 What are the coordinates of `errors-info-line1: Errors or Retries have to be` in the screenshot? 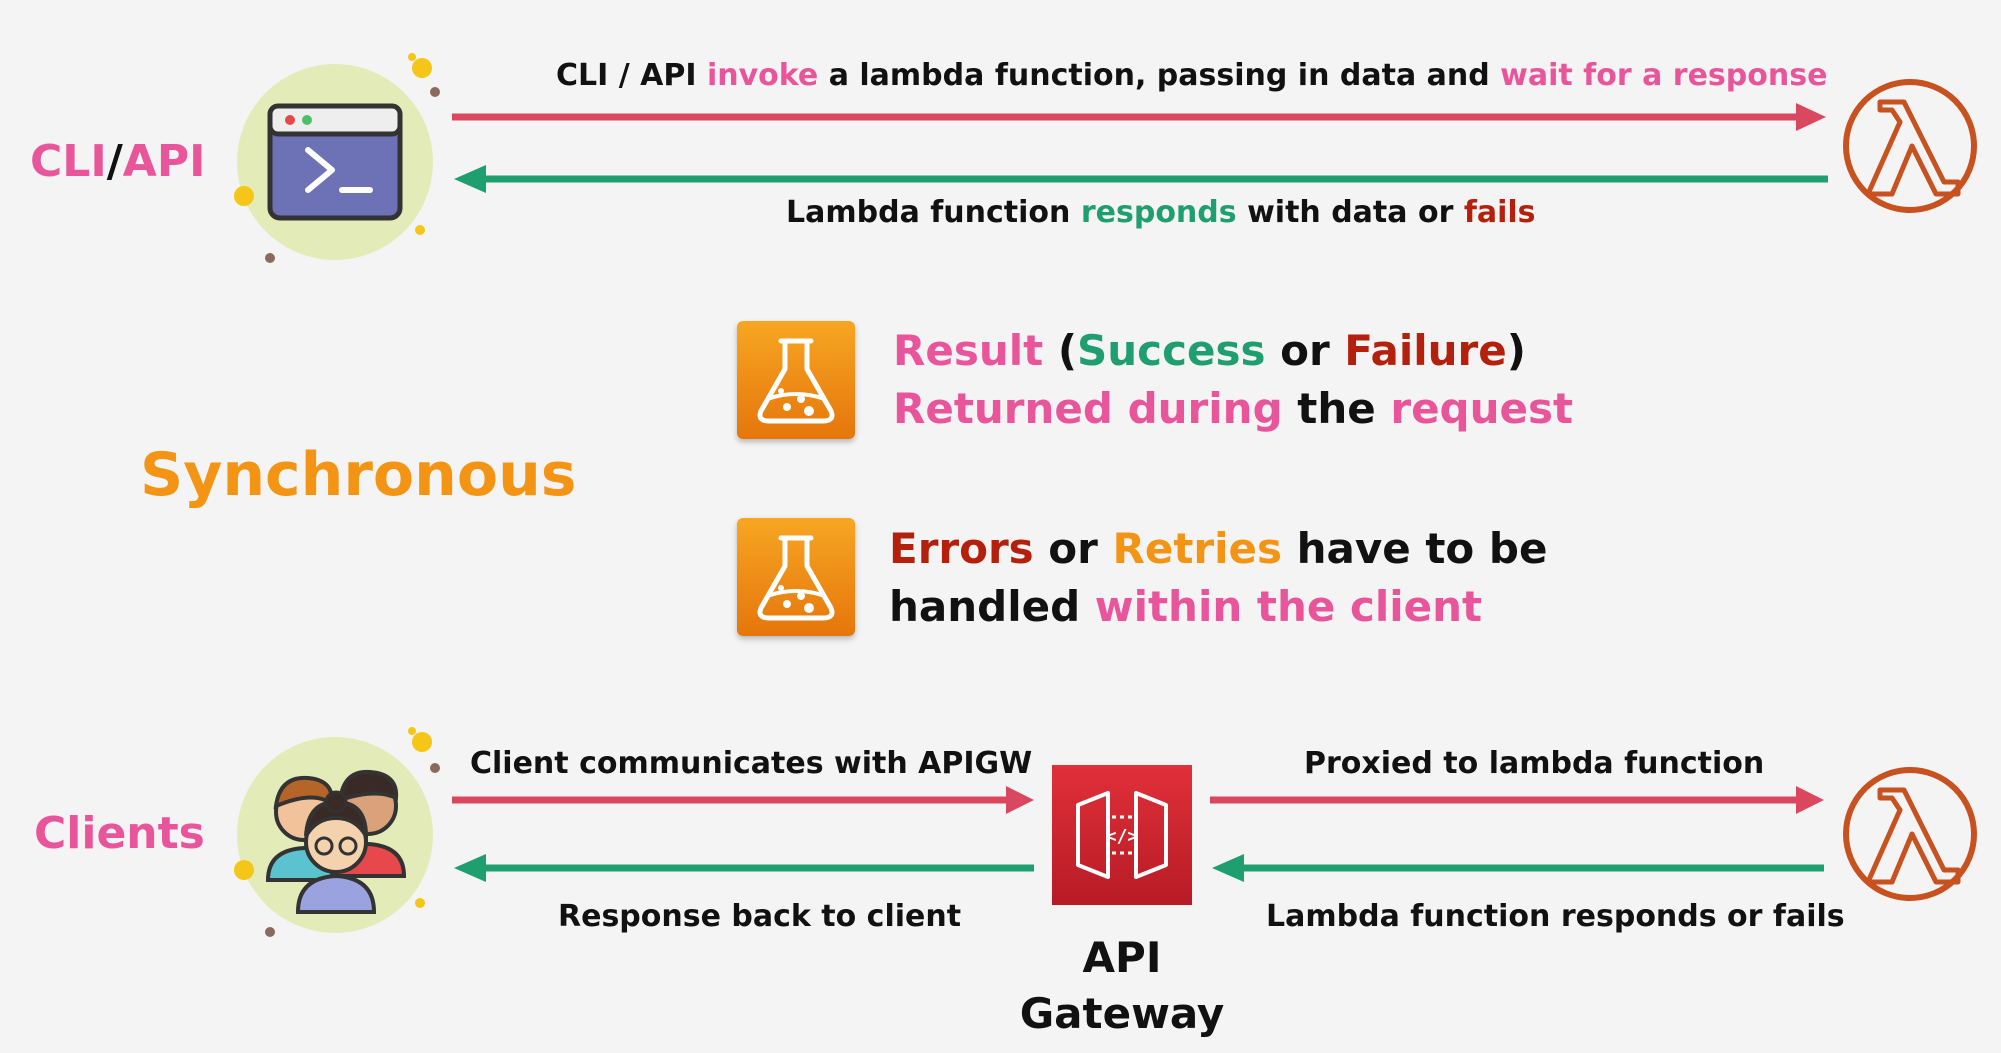 It's located at (1218, 549).